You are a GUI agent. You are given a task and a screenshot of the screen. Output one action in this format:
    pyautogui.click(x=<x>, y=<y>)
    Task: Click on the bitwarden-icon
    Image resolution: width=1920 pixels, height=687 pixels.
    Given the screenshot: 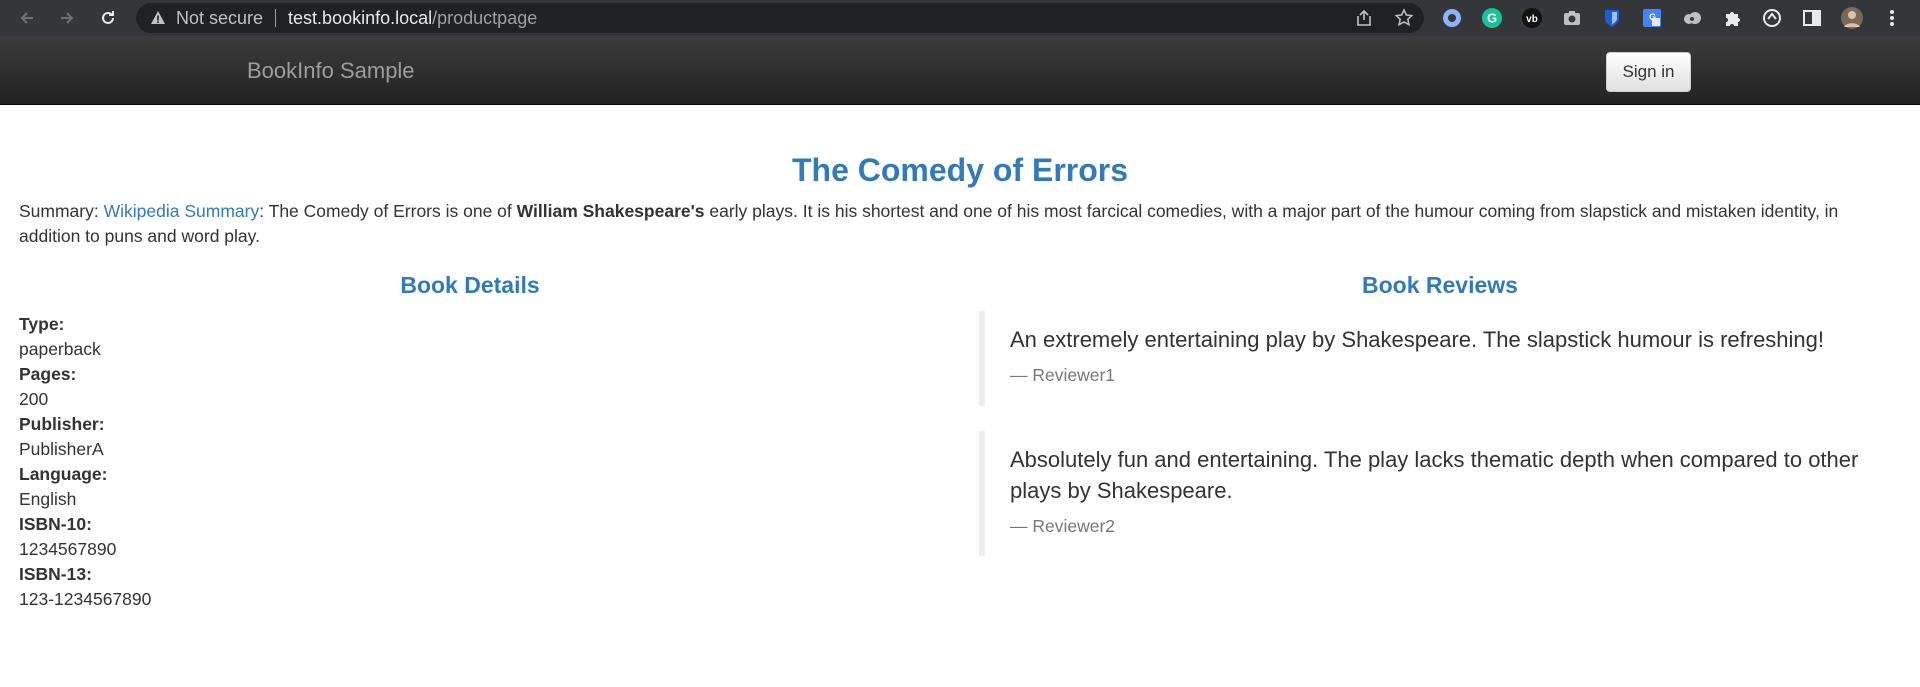 What is the action you would take?
    pyautogui.click(x=1612, y=18)
    